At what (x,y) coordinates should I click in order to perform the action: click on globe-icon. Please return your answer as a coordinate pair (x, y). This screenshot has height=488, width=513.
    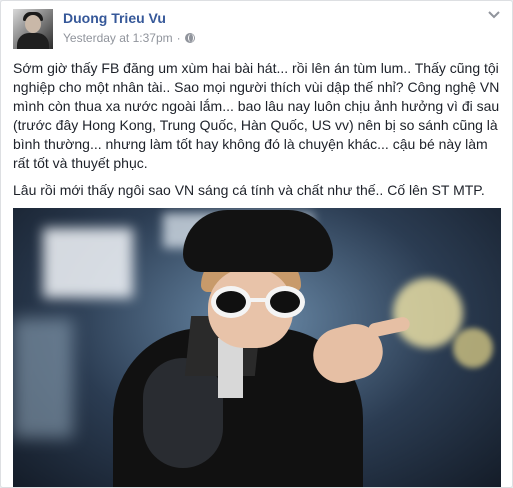
    Looking at the image, I should click on (189, 38).